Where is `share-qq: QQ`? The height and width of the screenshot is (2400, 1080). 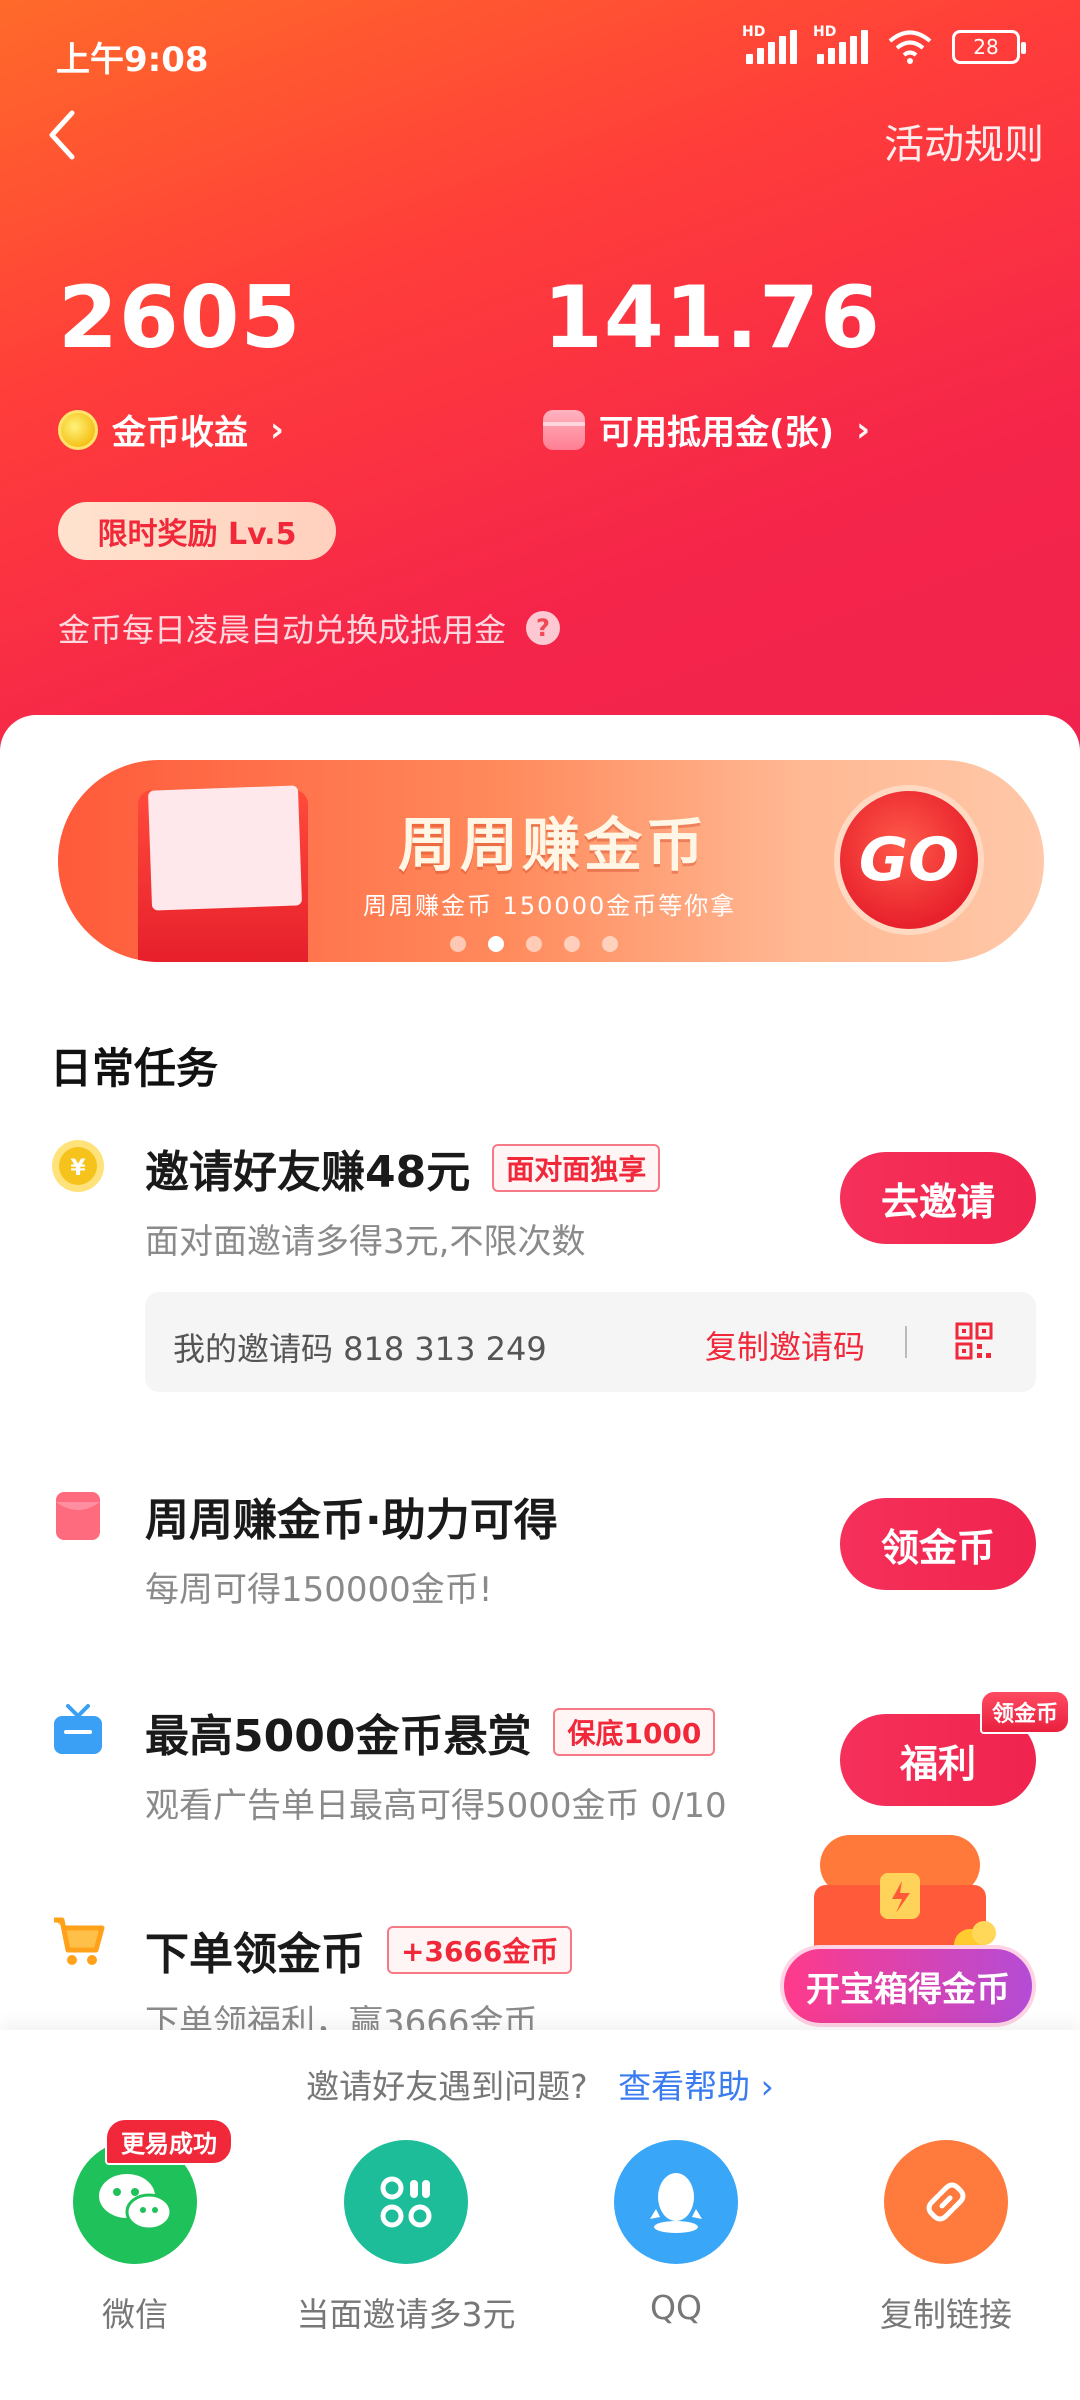 share-qq: QQ is located at coordinates (676, 2233).